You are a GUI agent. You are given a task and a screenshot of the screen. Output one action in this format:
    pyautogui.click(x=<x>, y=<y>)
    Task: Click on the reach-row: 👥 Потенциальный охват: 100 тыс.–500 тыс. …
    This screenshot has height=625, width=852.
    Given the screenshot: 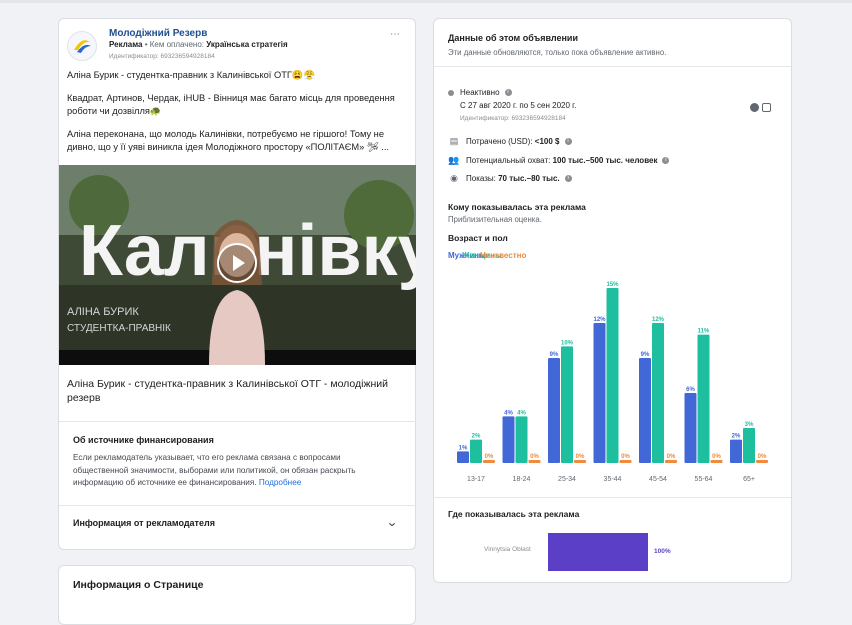 What is the action you would take?
    pyautogui.click(x=559, y=160)
    